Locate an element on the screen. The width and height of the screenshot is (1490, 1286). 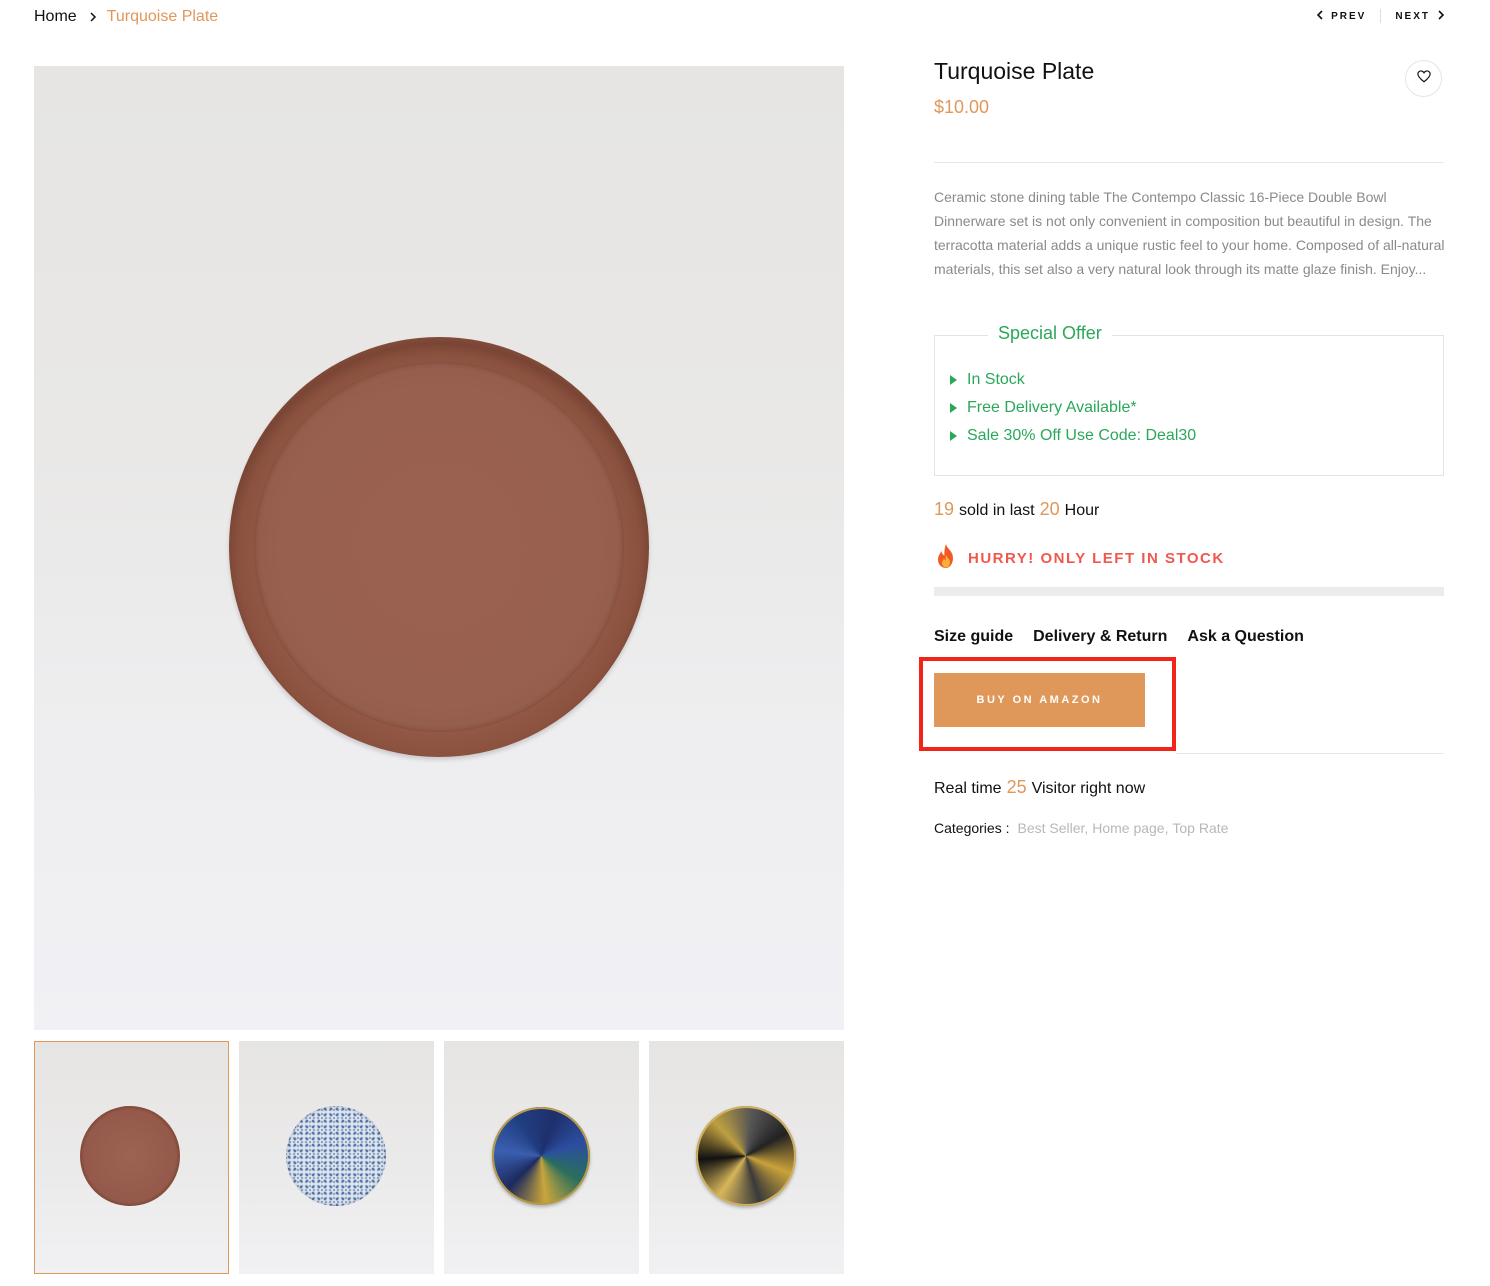
visitors-suffix: Visitor right now is located at coordinates (1088, 788).